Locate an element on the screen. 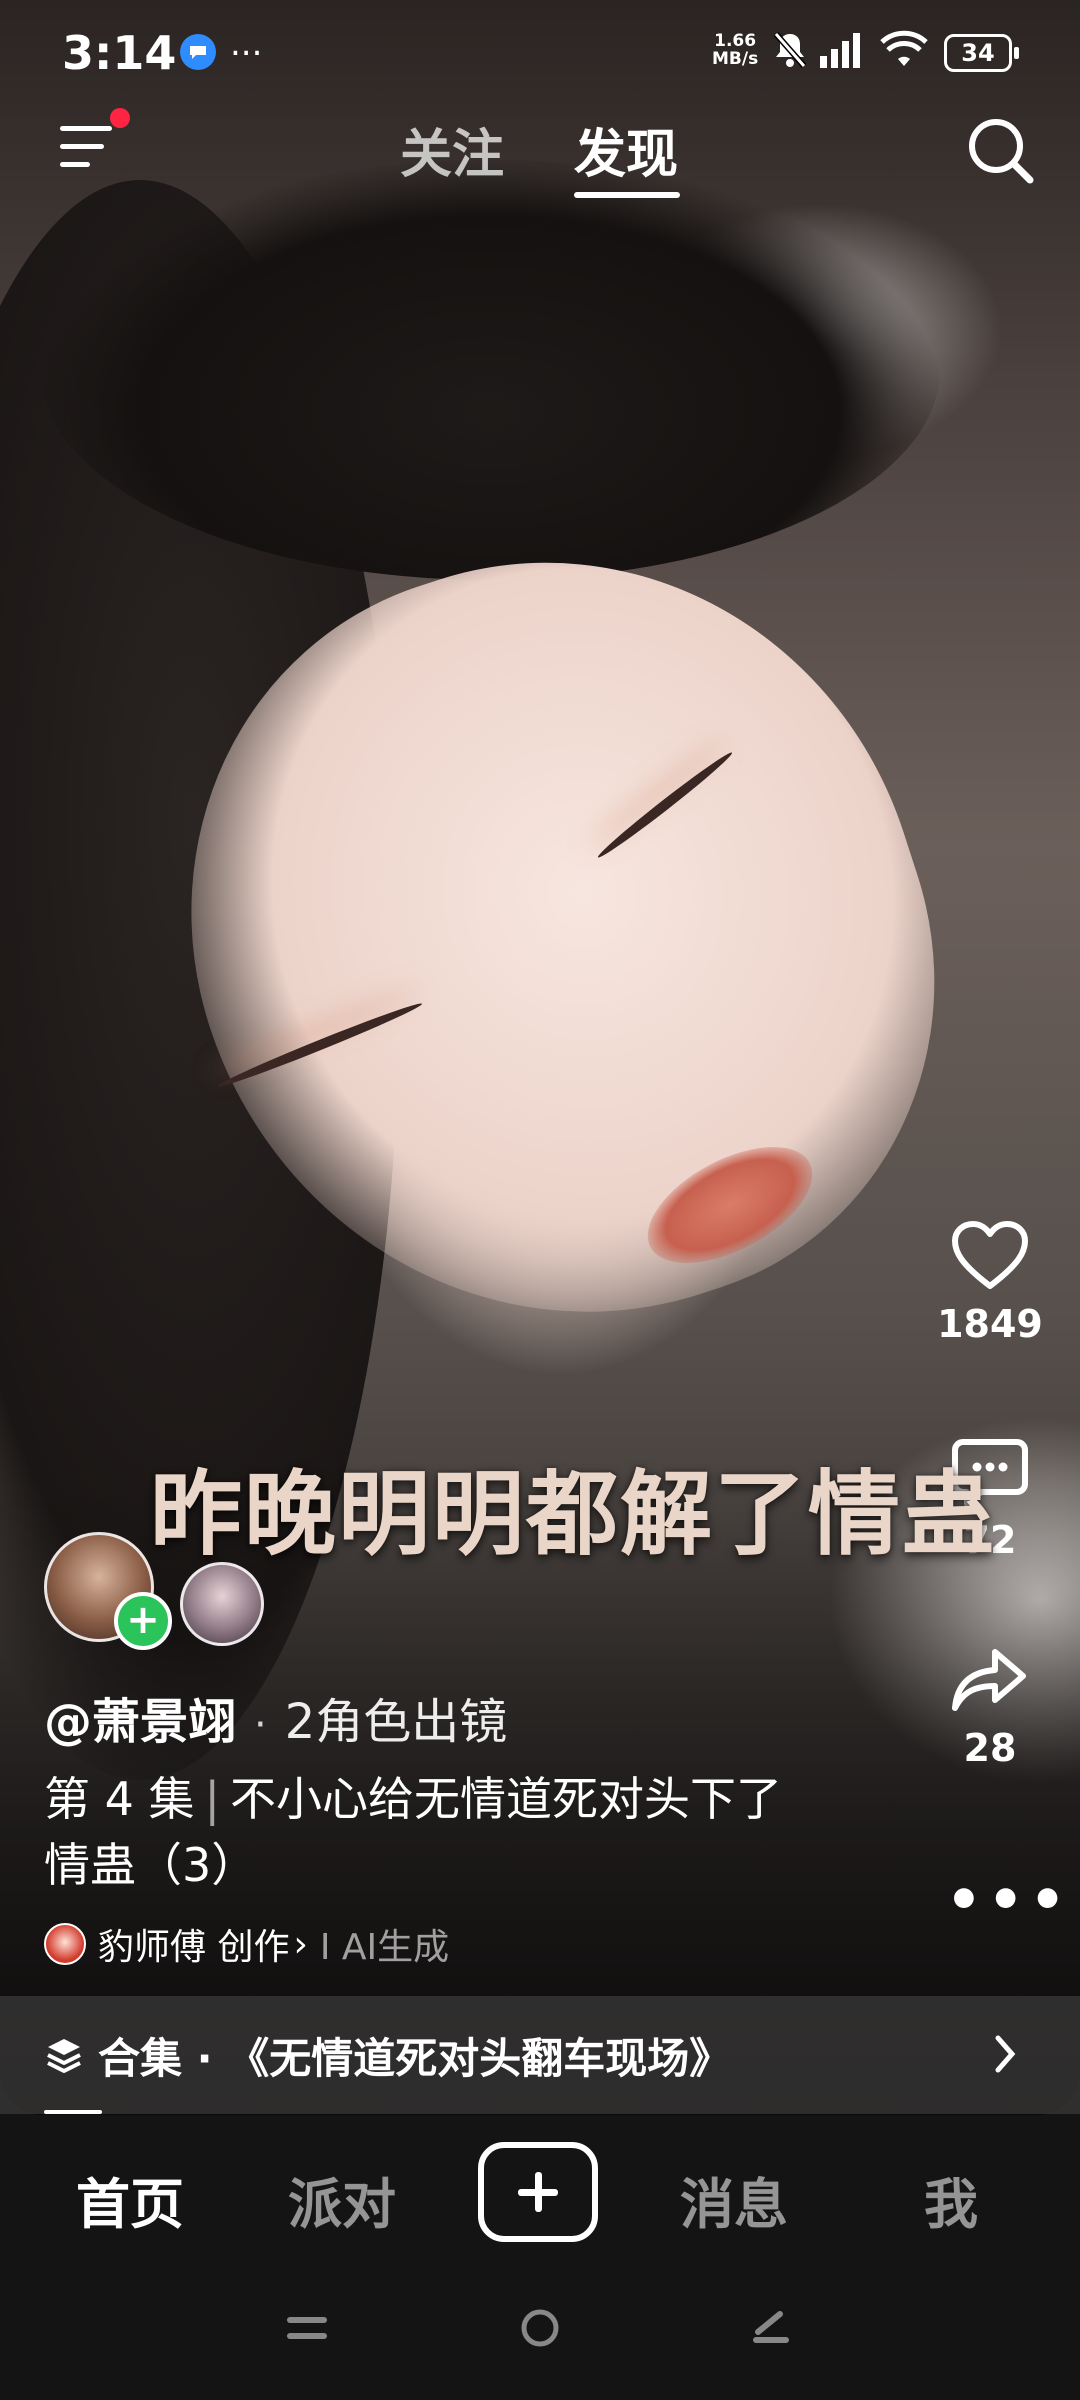 This screenshot has height=2400, width=1080. chat-notification-icon is located at coordinates (198, 52).